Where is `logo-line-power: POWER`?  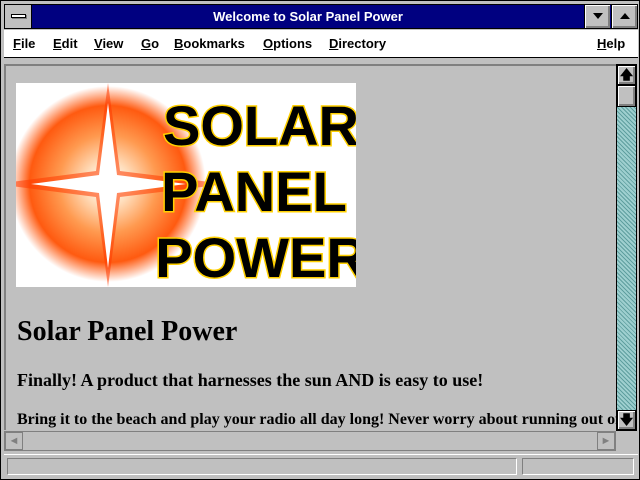 logo-line-power: POWER is located at coordinates (255, 256).